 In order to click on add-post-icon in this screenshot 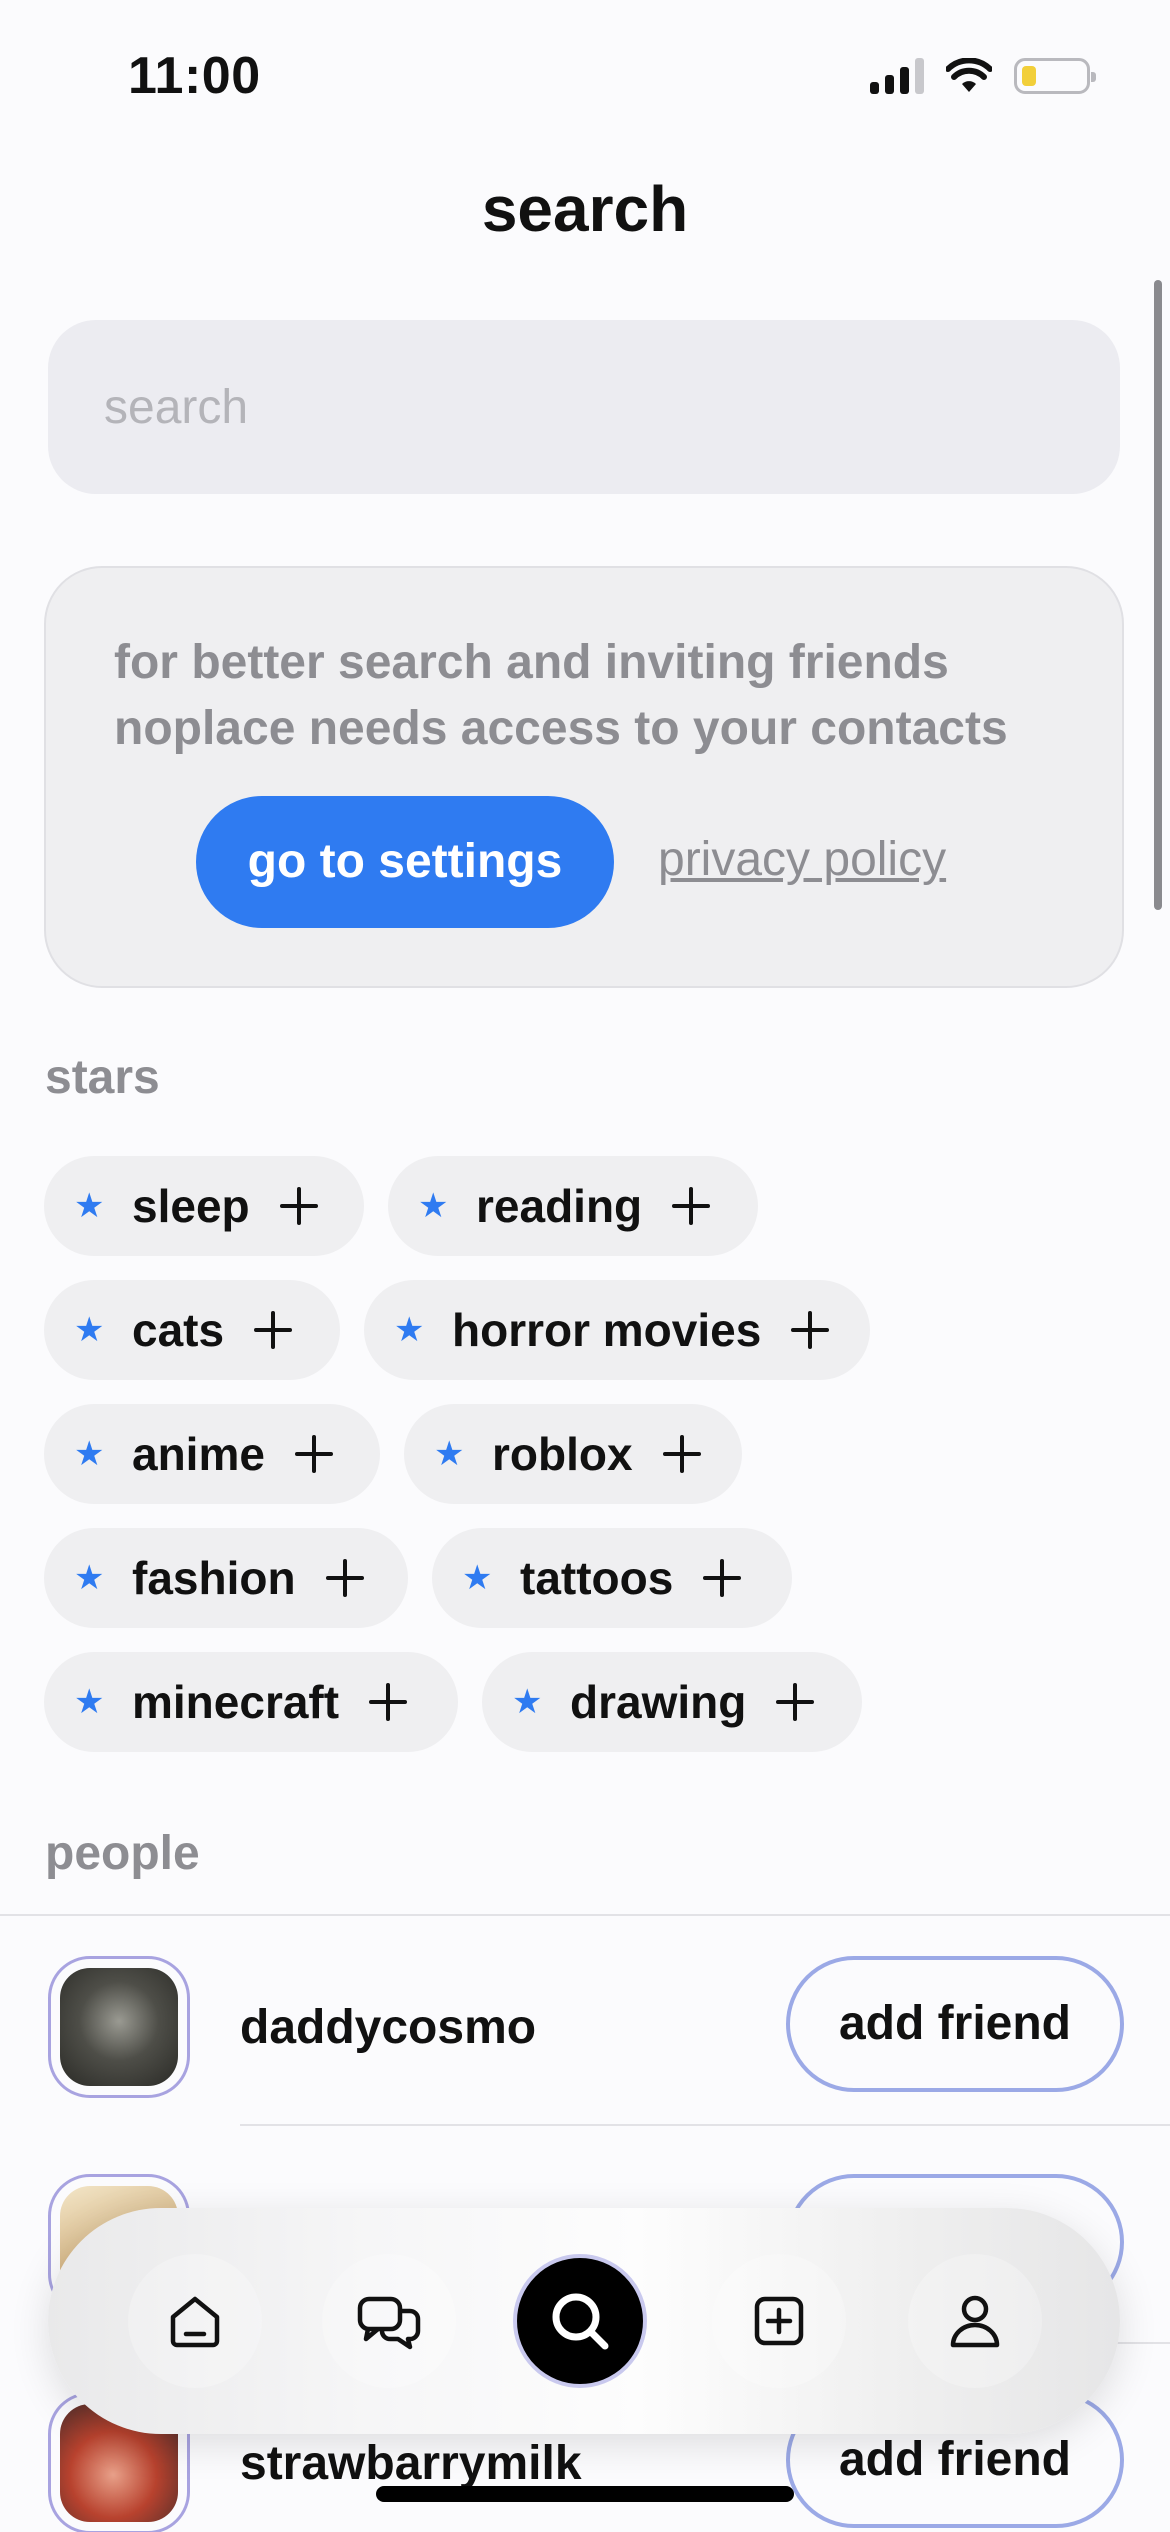, I will do `click(779, 2321)`.